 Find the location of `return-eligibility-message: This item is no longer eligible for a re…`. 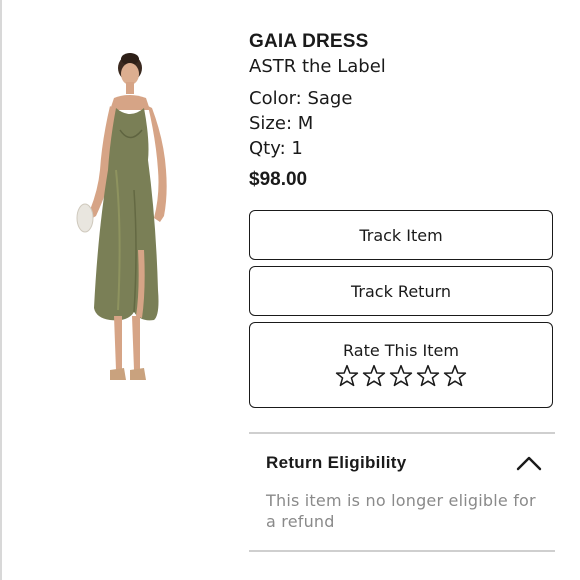

return-eligibility-message: This item is no longer eligible for a re… is located at coordinates (401, 511).